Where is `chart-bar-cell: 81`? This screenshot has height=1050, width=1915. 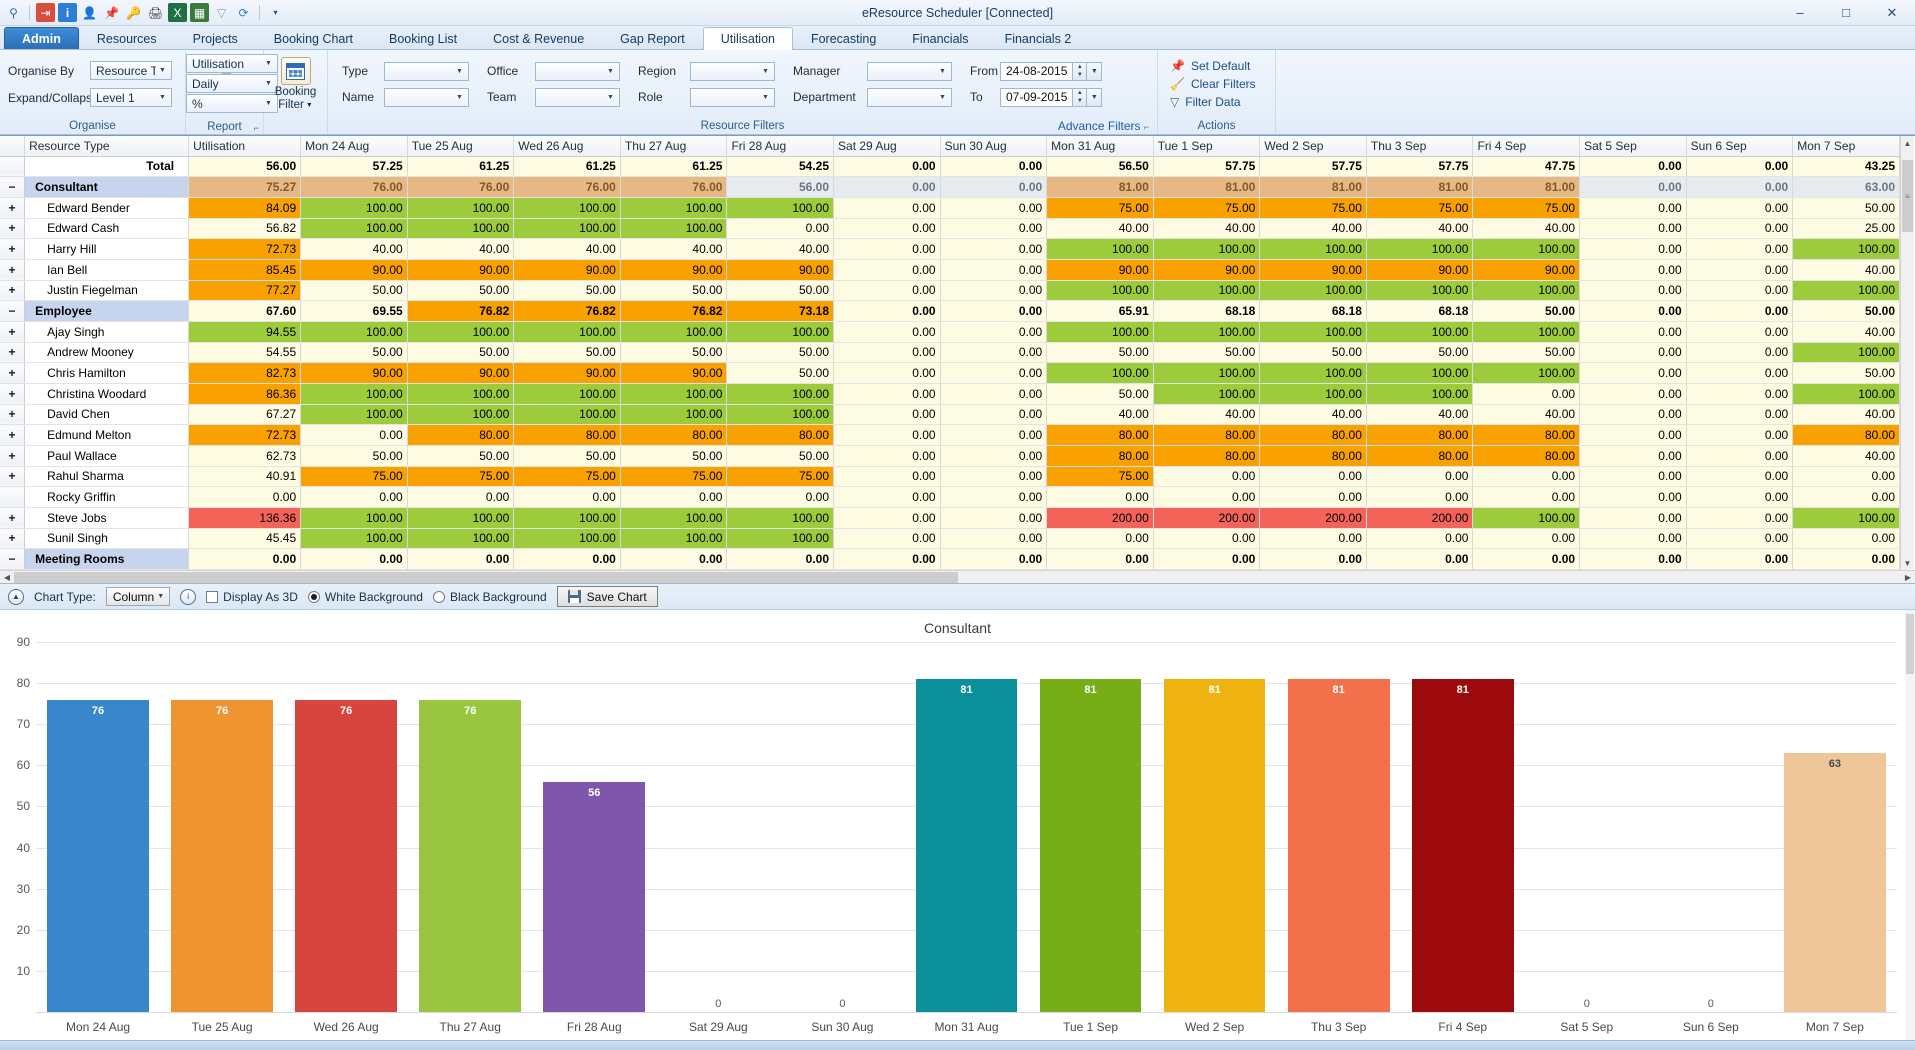
chart-bar-cell: 81 is located at coordinates (1091, 827).